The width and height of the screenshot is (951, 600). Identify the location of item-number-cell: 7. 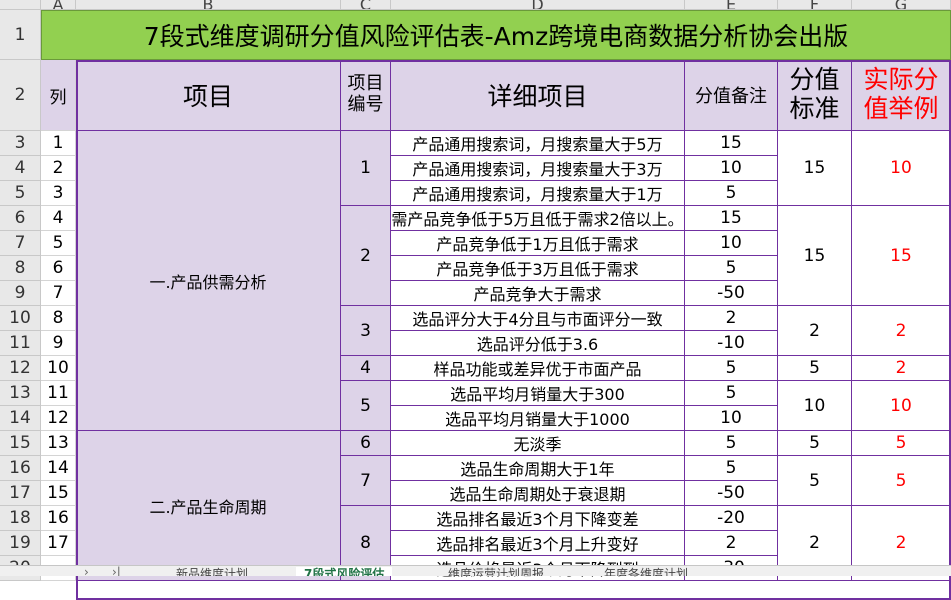
(366, 481).